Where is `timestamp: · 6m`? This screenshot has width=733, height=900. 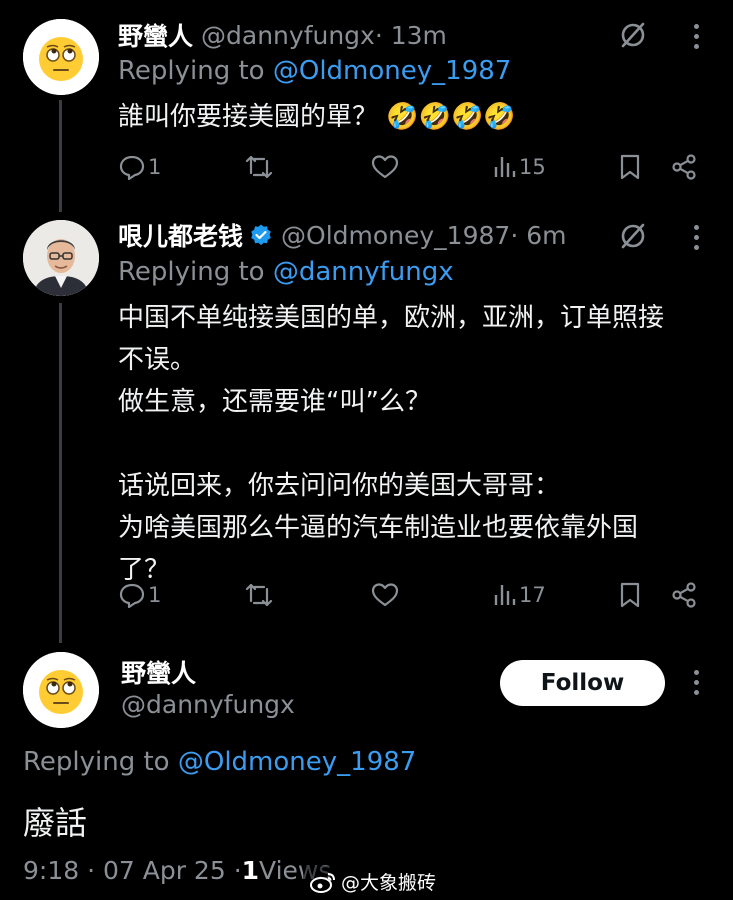
timestamp: · 6m is located at coordinates (538, 235).